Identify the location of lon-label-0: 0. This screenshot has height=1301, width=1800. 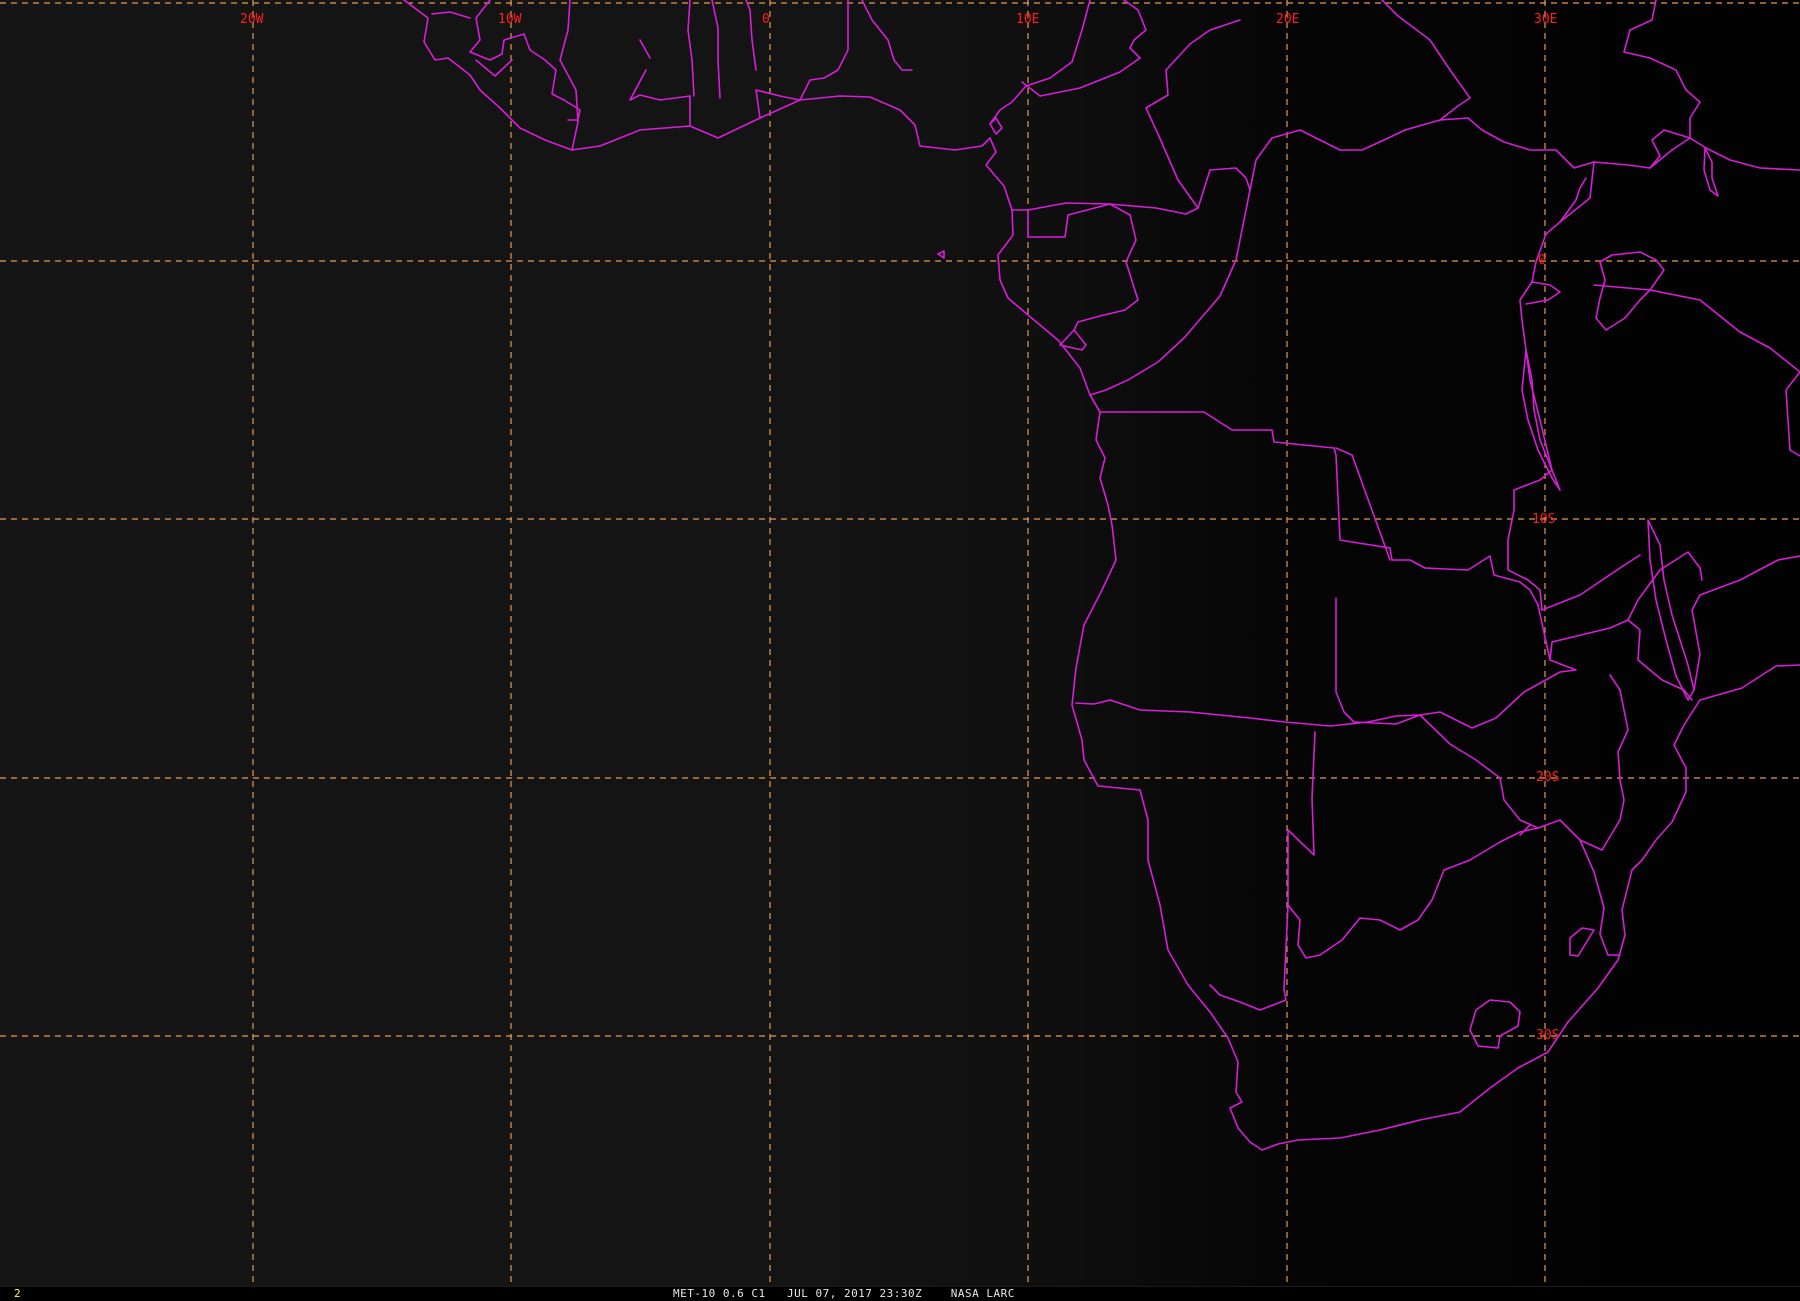
(766, 19).